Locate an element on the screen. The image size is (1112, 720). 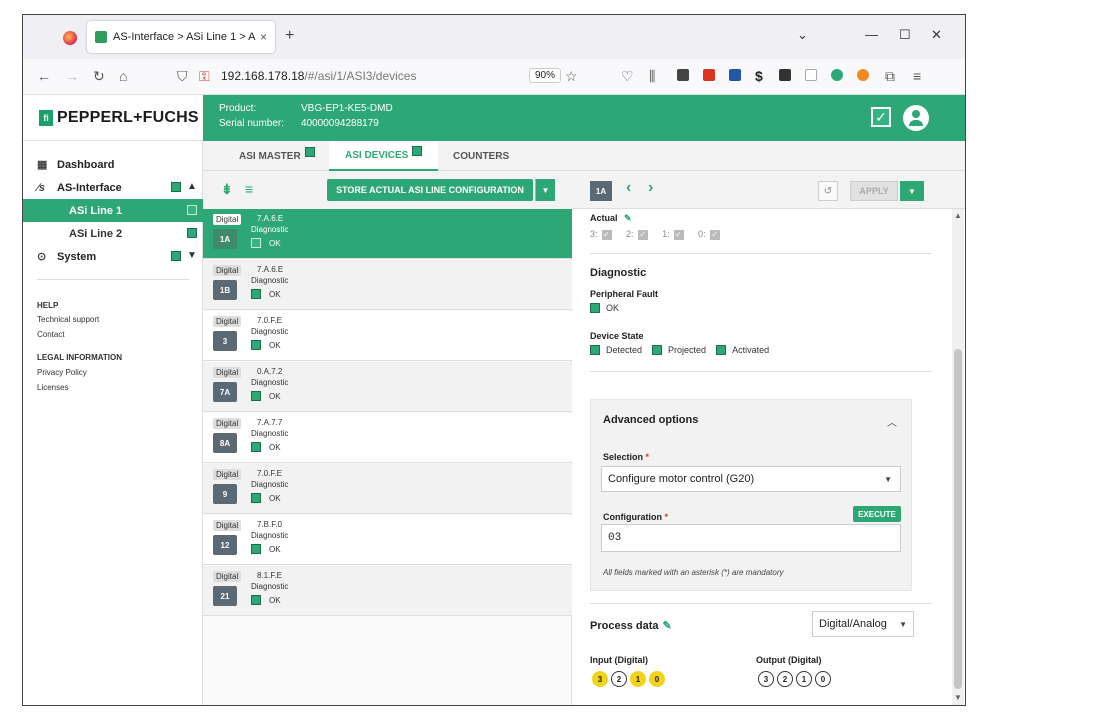
browser-tab: AS-Interface > ASi Line 1 > ASi × is located at coordinates (181, 37).